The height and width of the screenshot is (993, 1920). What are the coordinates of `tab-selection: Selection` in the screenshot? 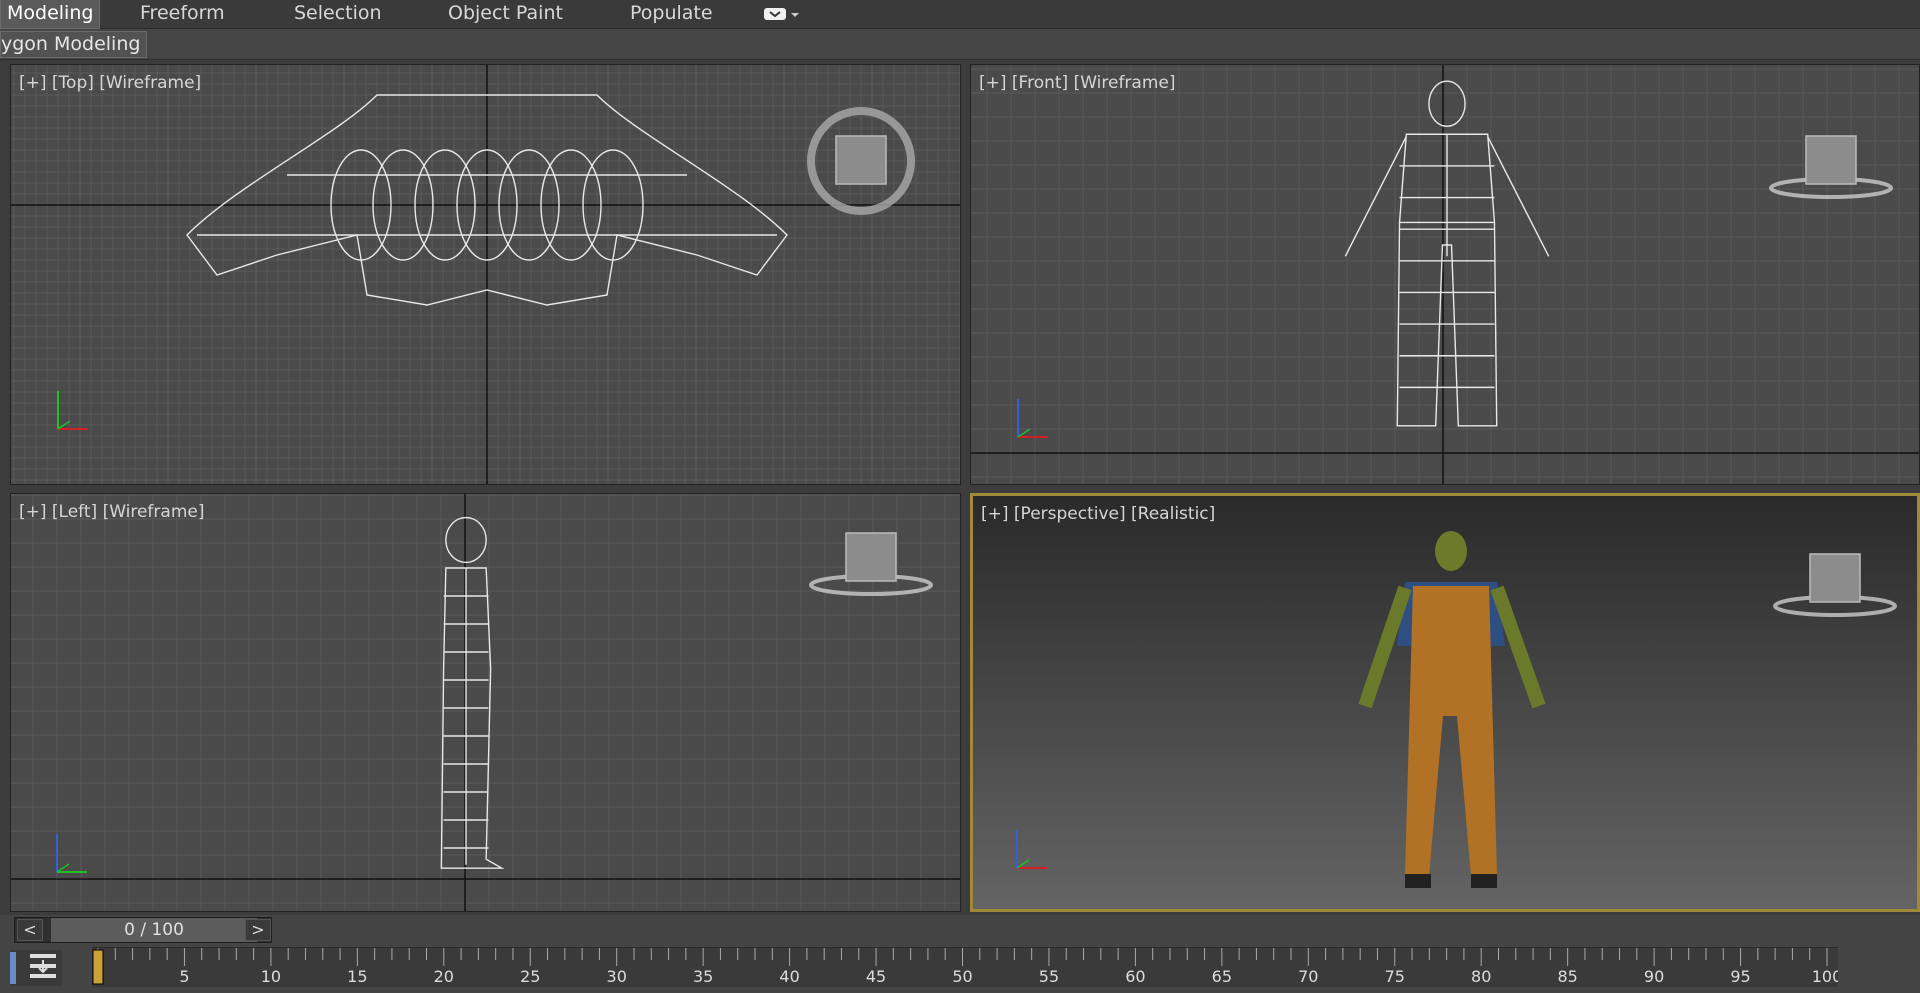 It's located at (338, 14).